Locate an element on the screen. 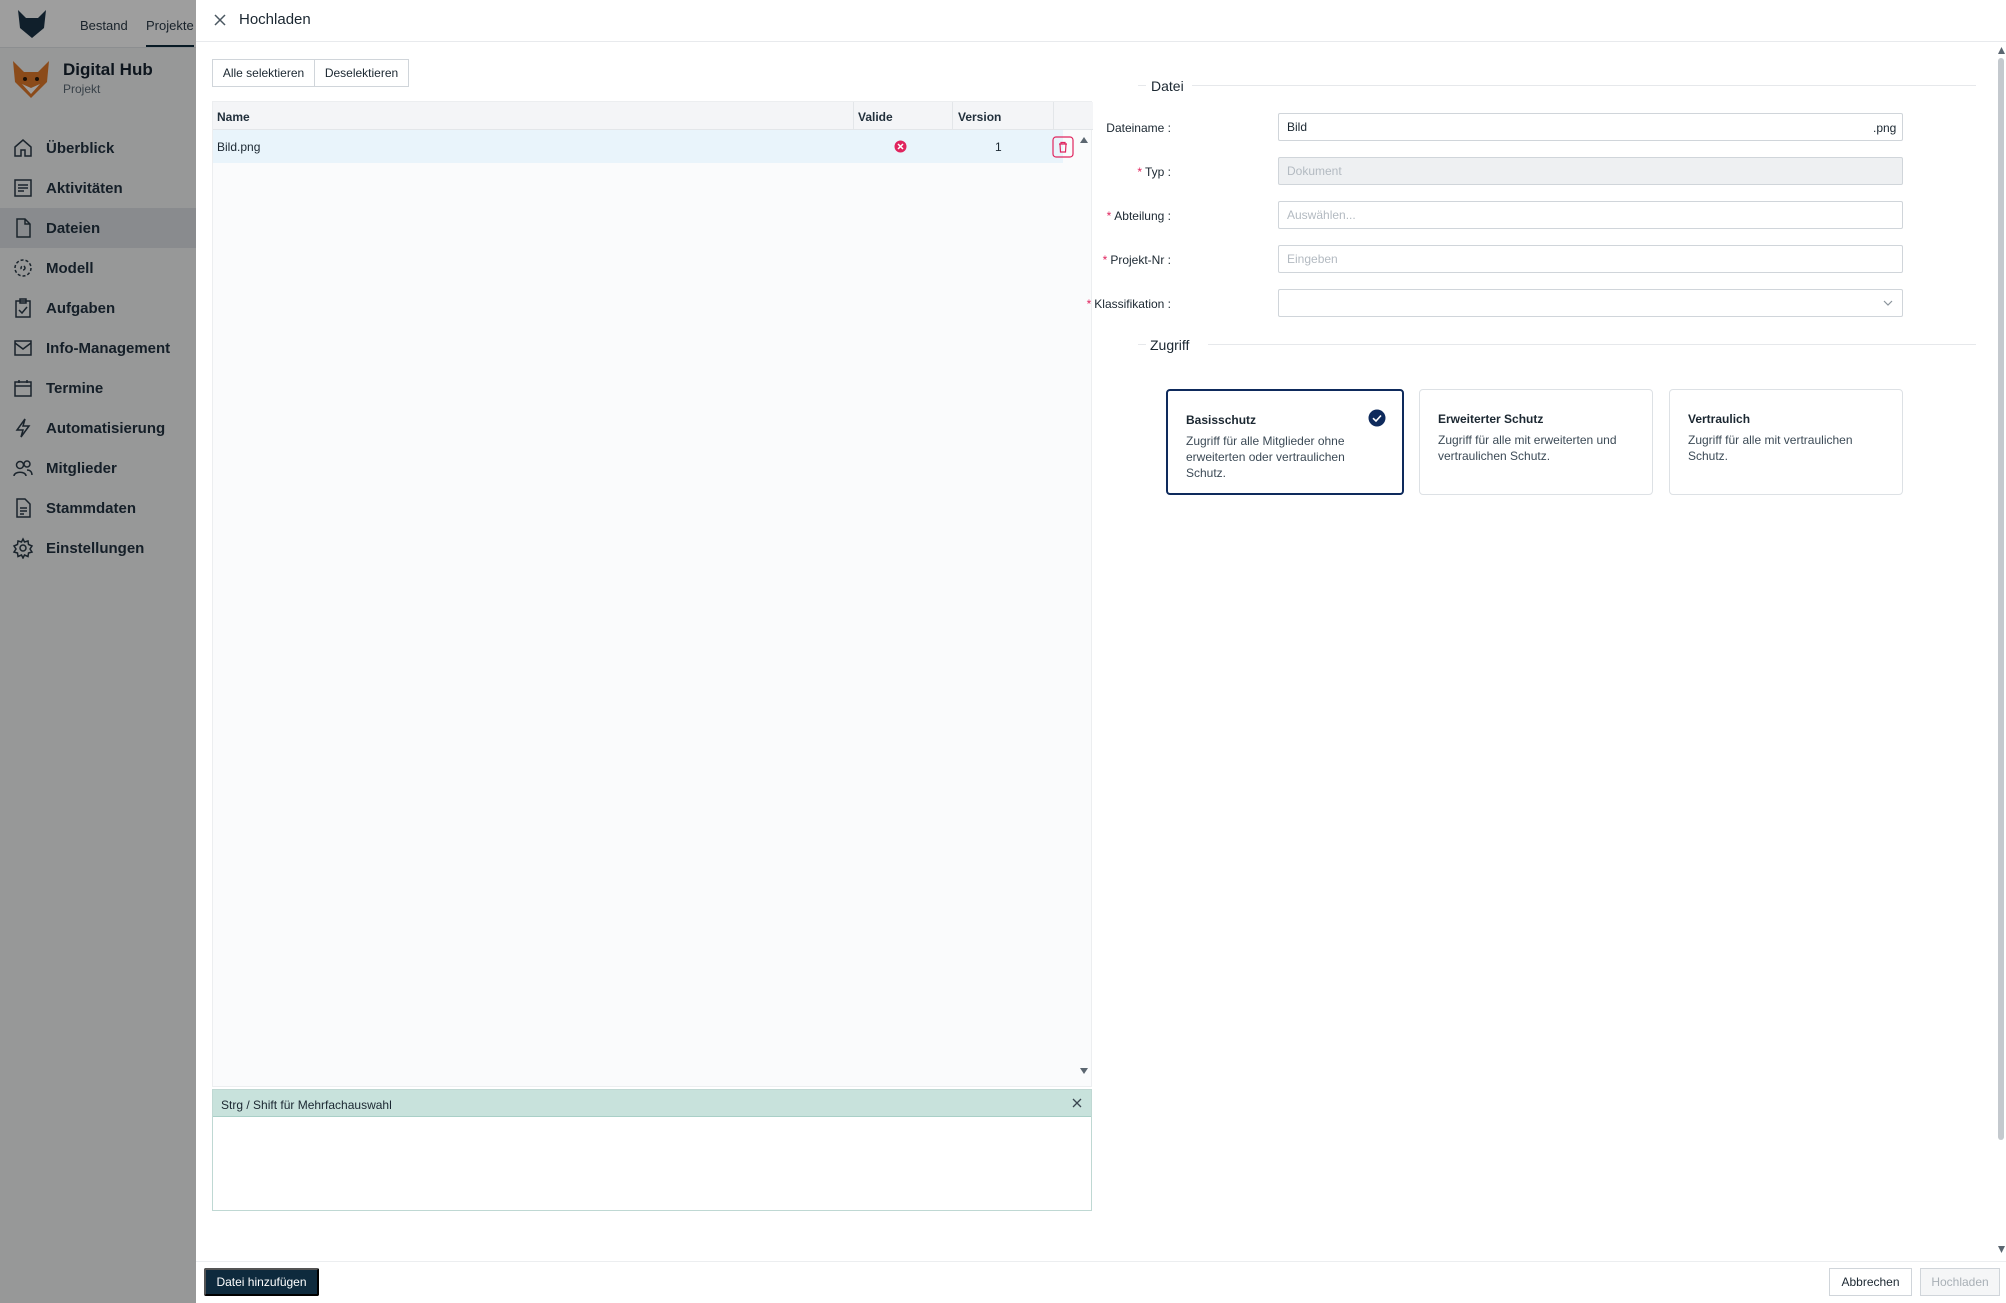  deselect-button: Deselektieren is located at coordinates (361, 73).